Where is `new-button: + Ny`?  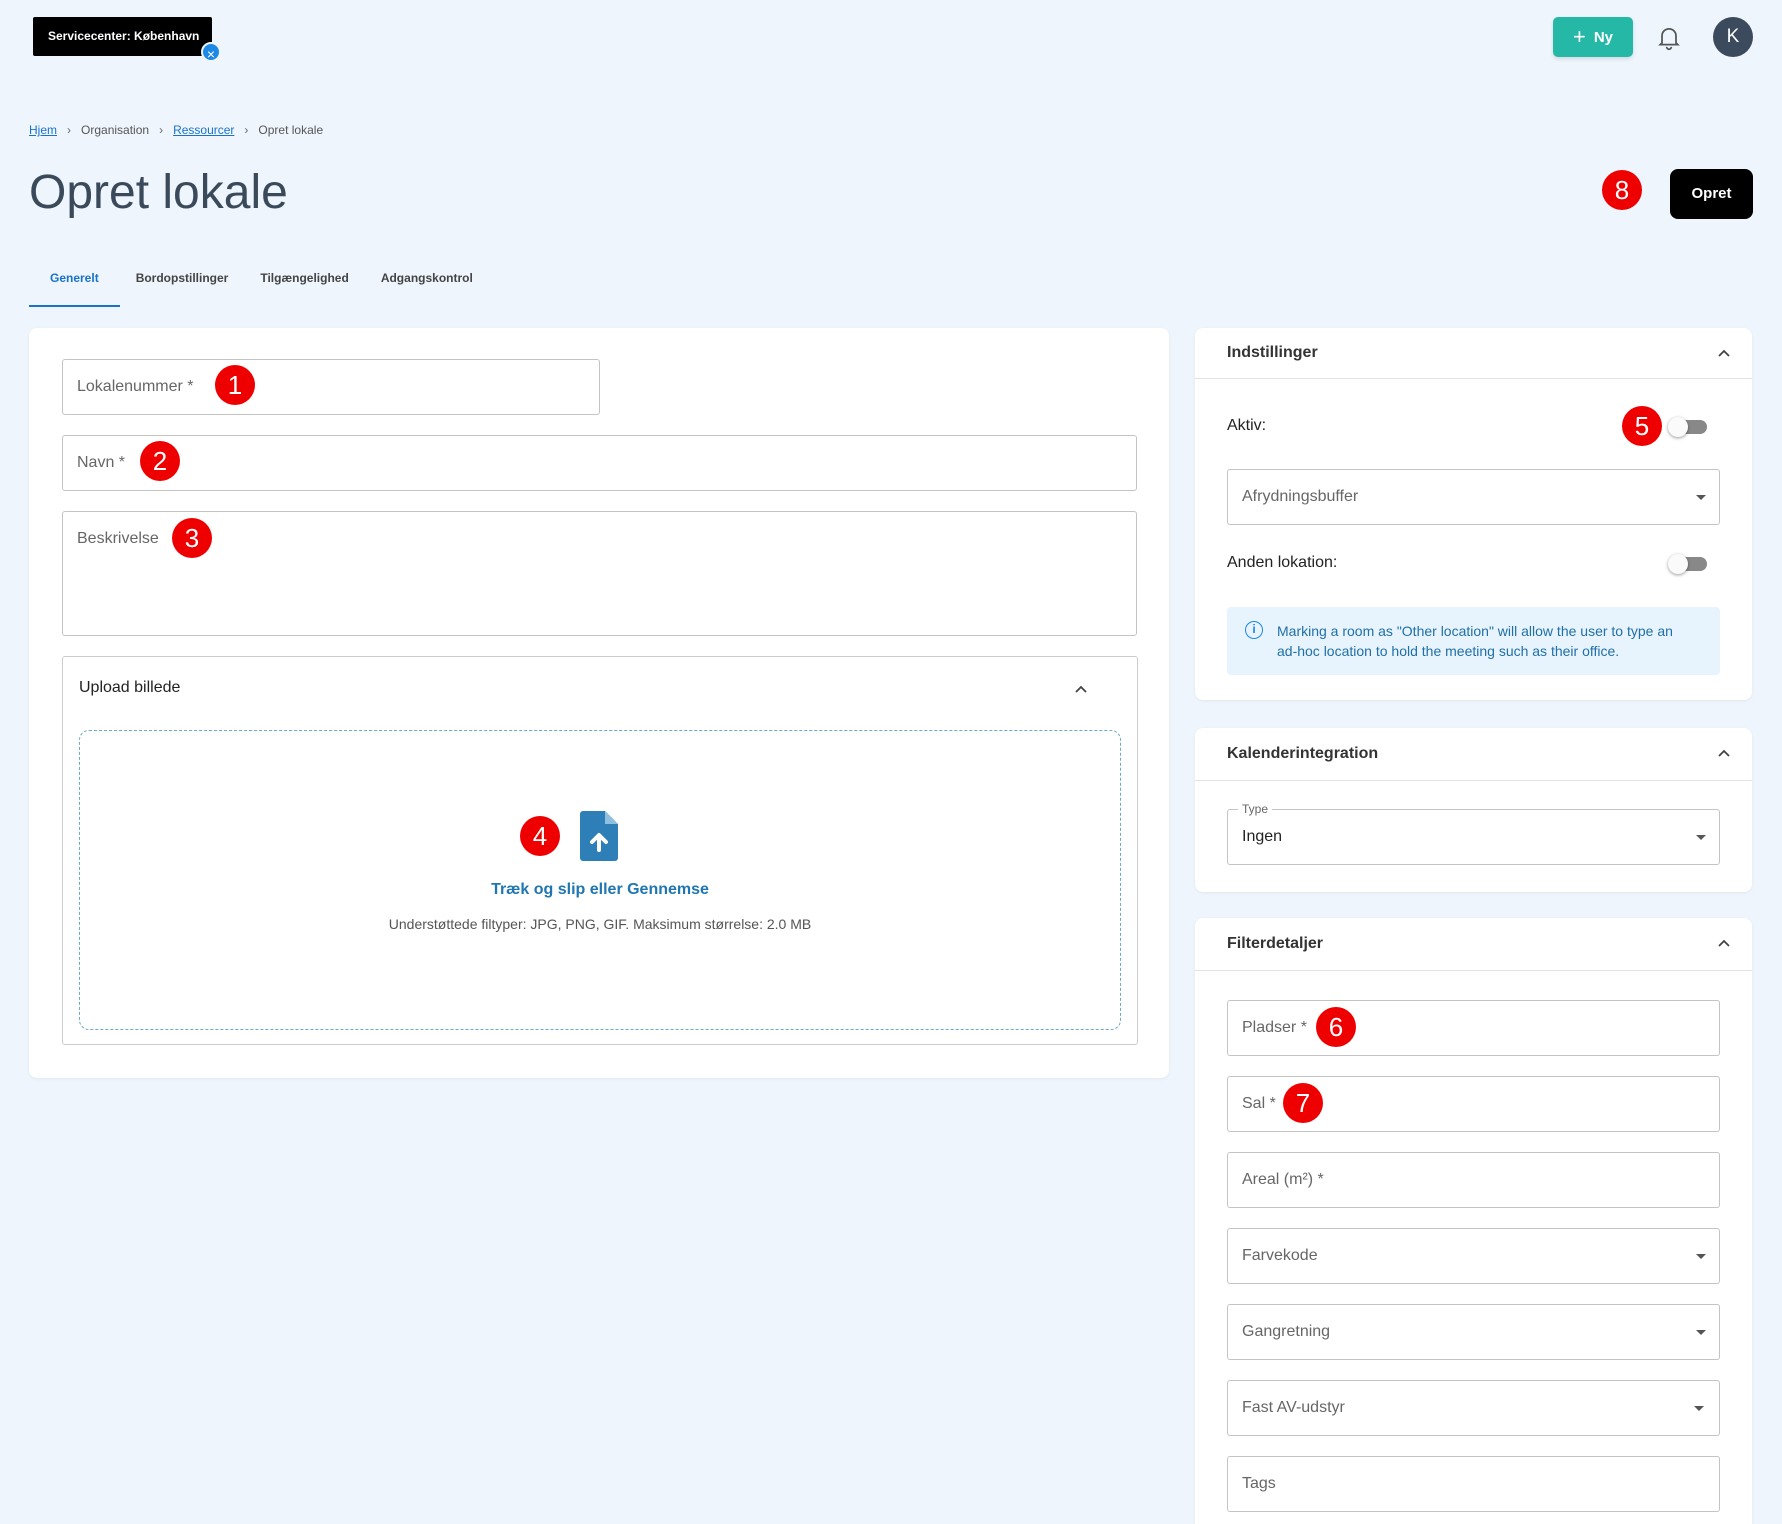
new-button: + Ny is located at coordinates (1593, 37).